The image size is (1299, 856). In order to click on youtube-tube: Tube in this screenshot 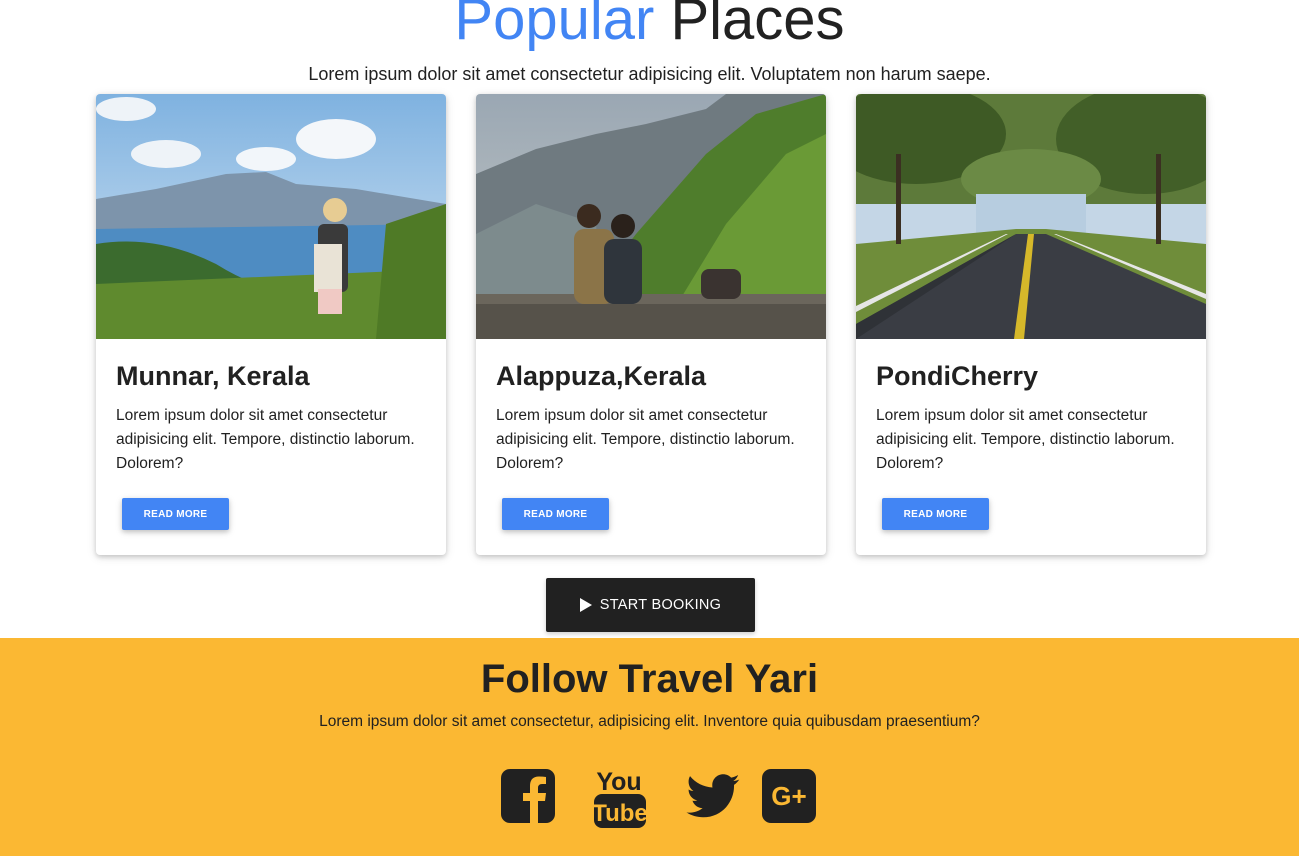, I will do `click(620, 813)`.